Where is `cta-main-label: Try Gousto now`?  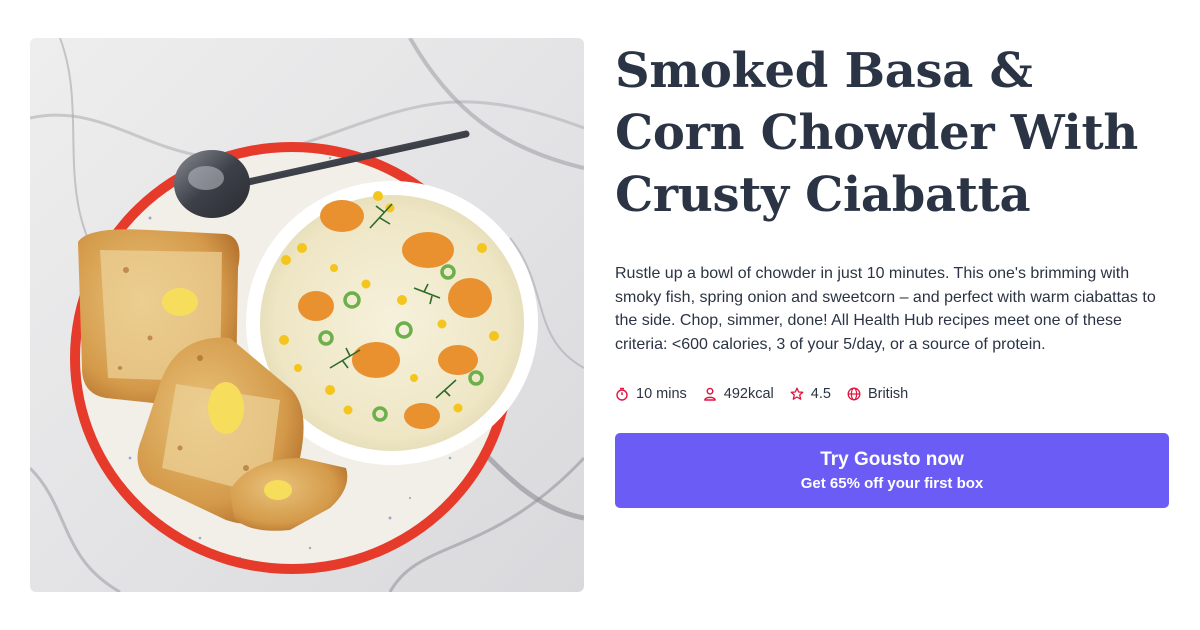 cta-main-label: Try Gousto now is located at coordinates (892, 459).